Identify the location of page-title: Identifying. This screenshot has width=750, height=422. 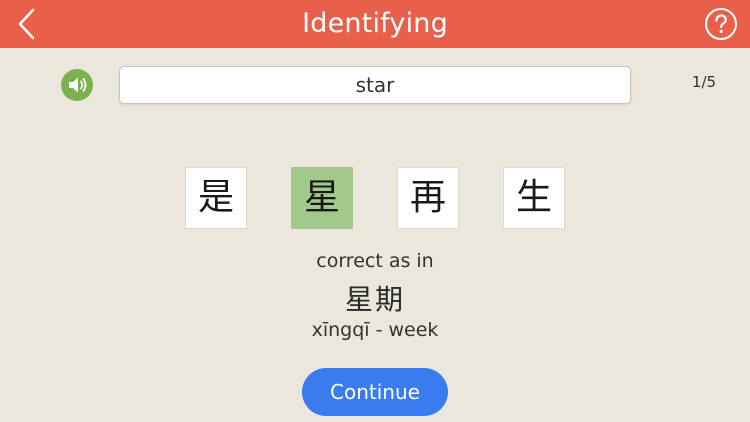
(375, 23).